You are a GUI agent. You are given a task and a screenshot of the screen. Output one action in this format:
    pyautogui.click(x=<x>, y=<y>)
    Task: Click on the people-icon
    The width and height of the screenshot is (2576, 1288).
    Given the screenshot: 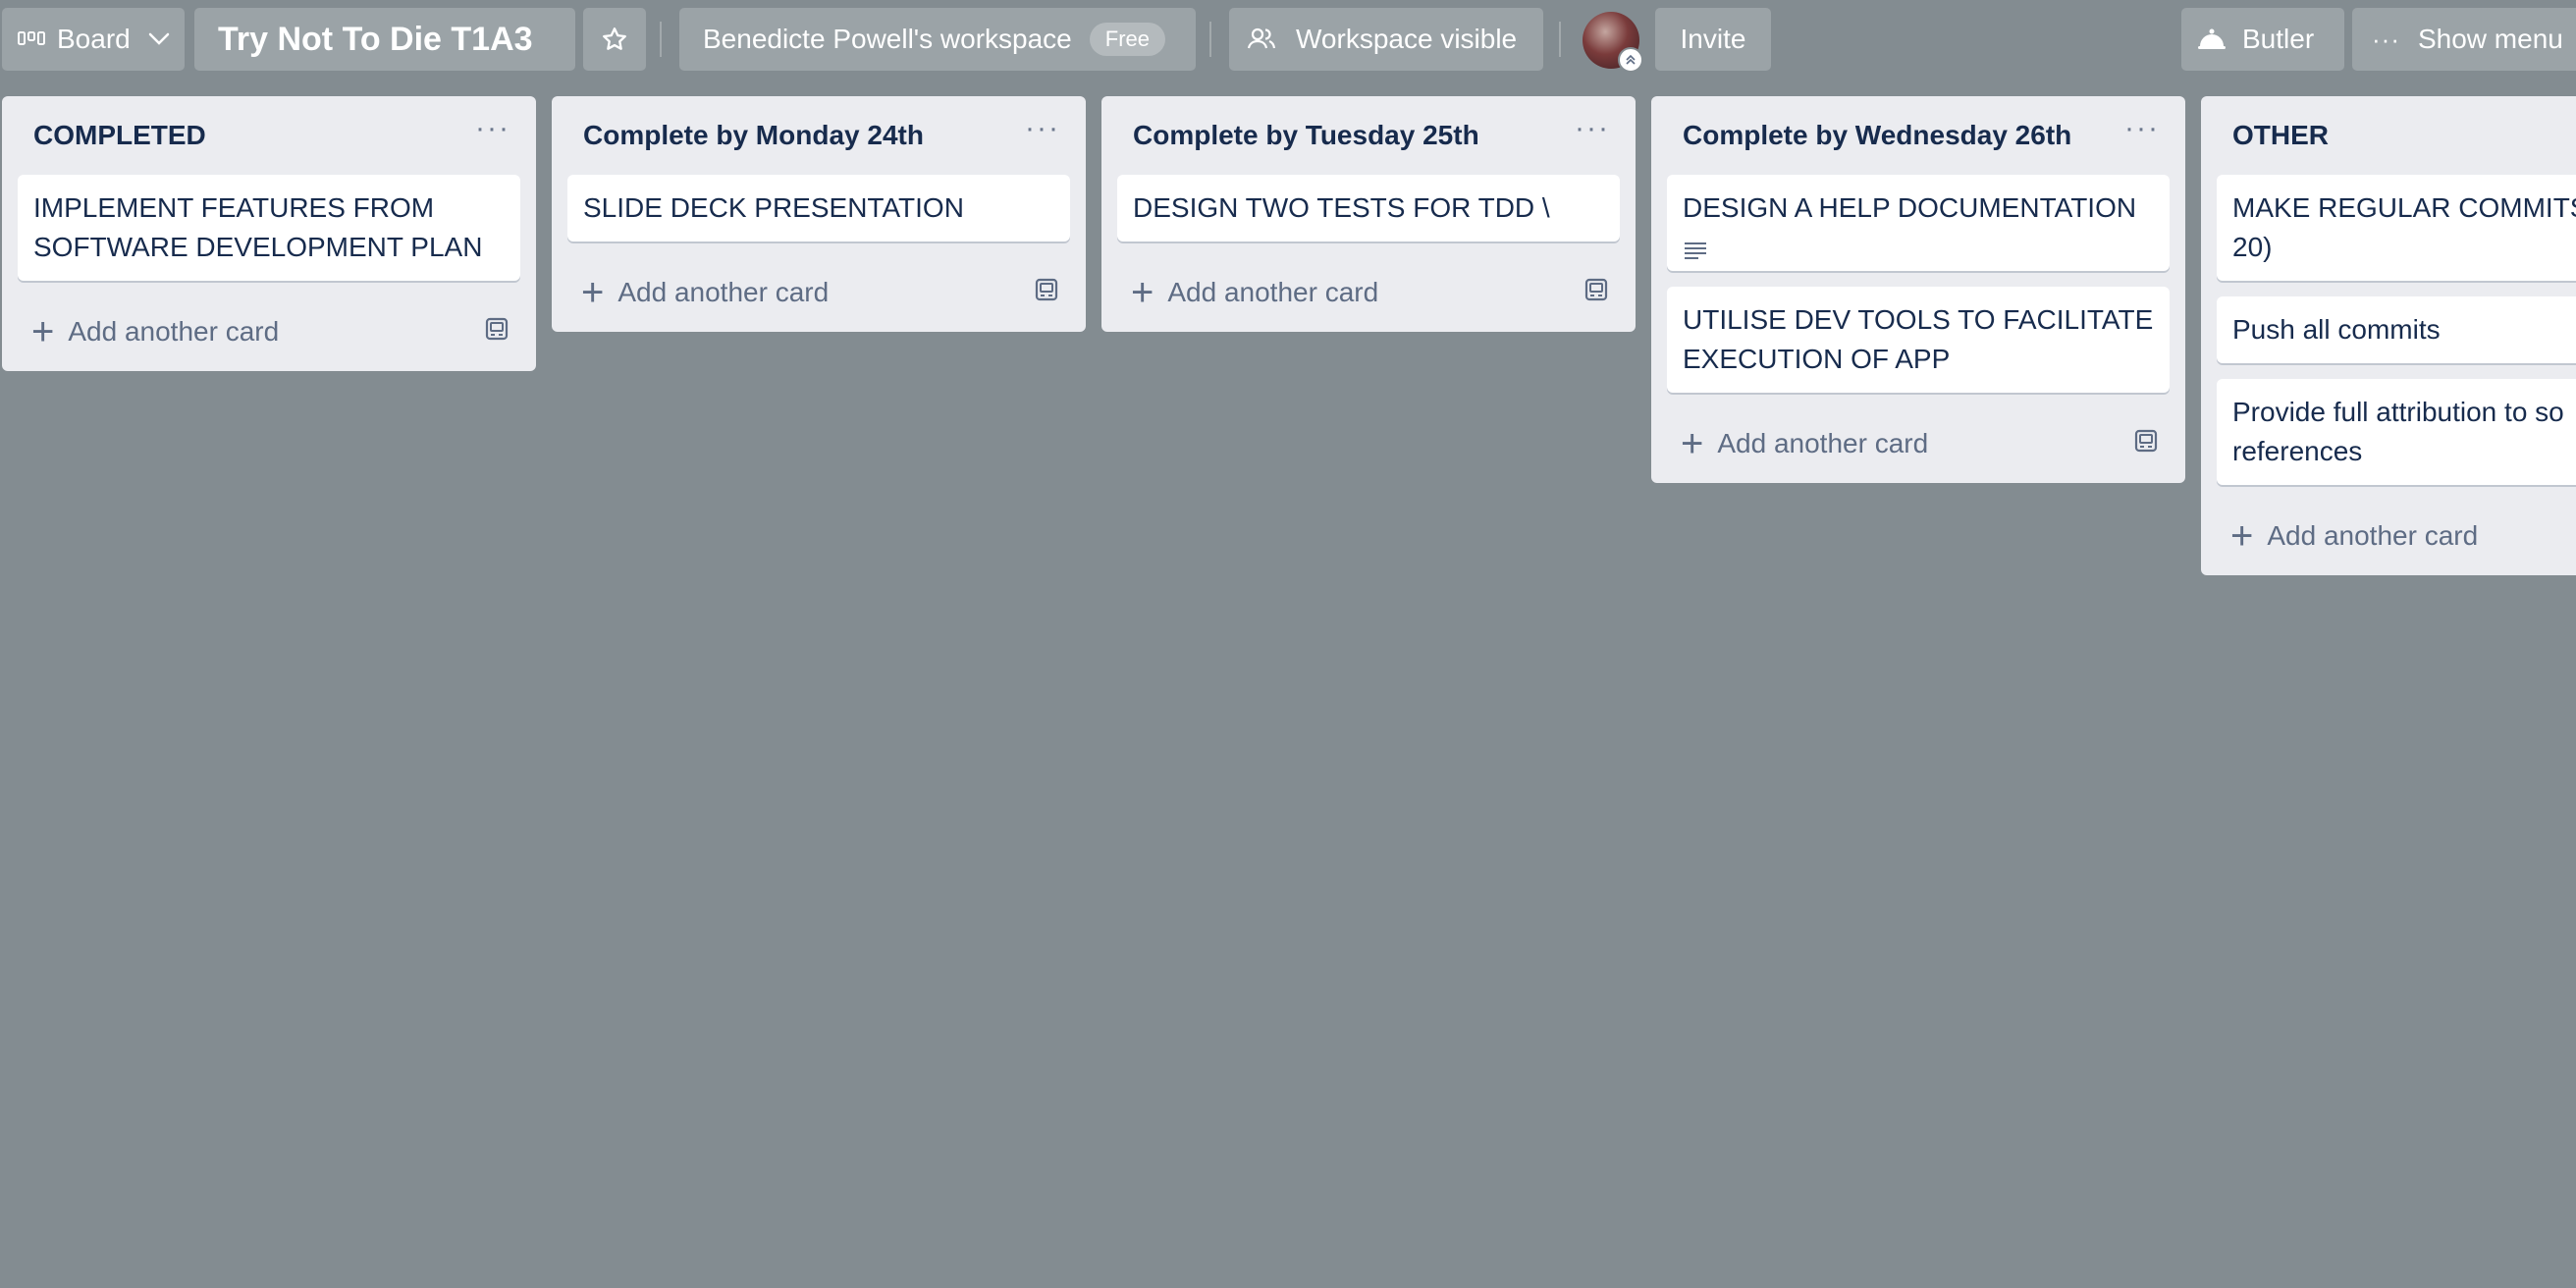 What is the action you would take?
    pyautogui.click(x=1261, y=39)
    